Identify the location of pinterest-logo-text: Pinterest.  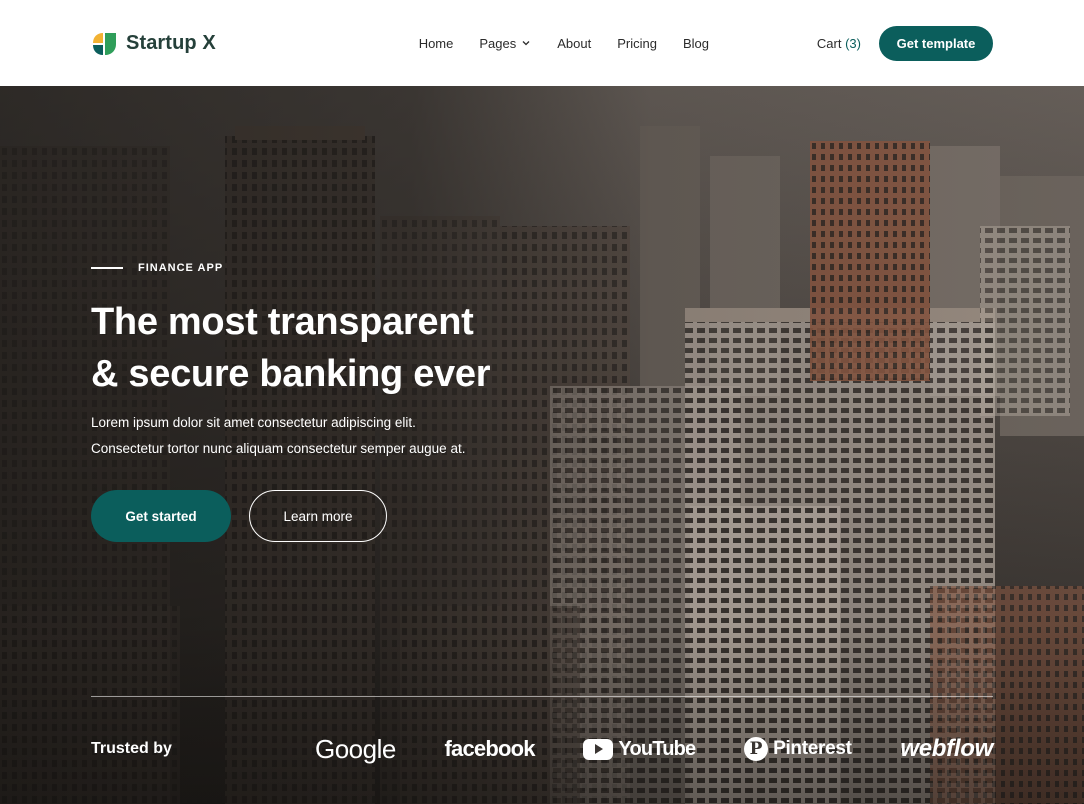
(812, 748).